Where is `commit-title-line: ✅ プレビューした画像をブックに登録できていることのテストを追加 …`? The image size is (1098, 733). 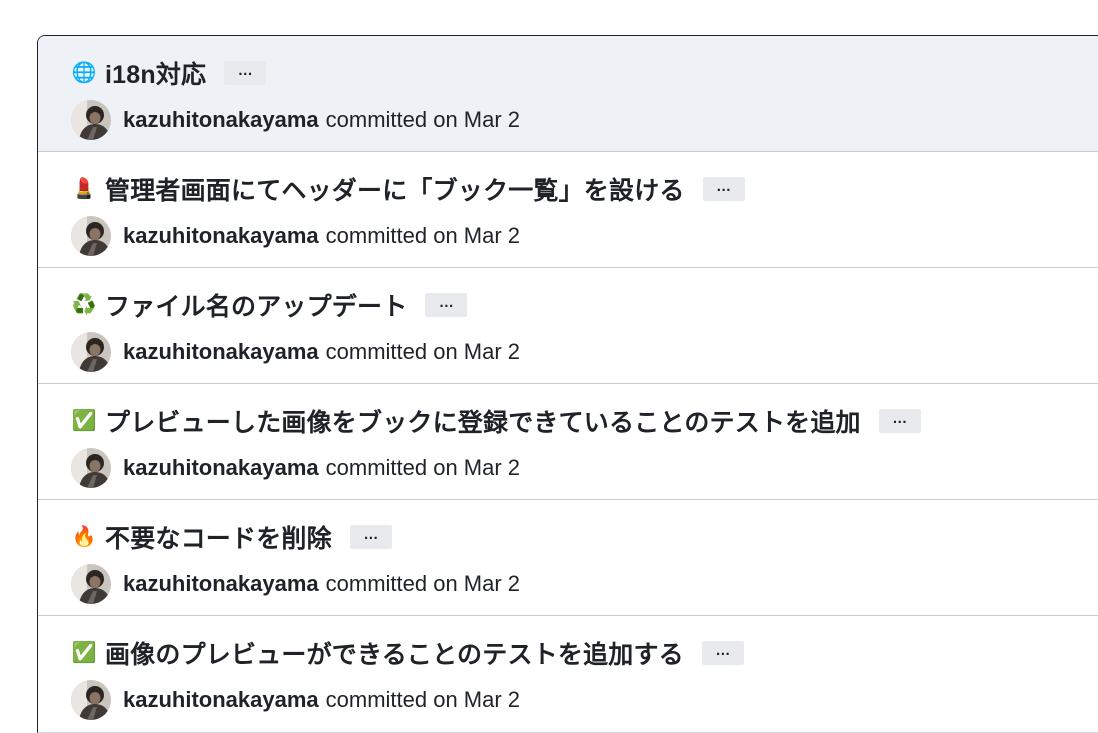 commit-title-line: ✅ プレビューした画像をブックに登録できていることのテストを追加 … is located at coordinates (496, 421).